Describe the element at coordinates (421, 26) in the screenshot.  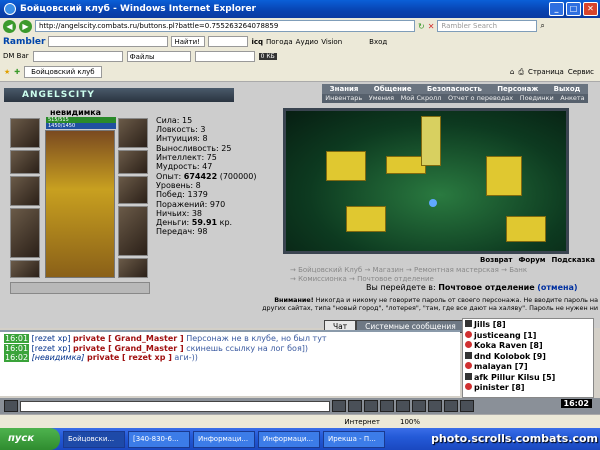
I see `refresh-icon: ↻` at that location.